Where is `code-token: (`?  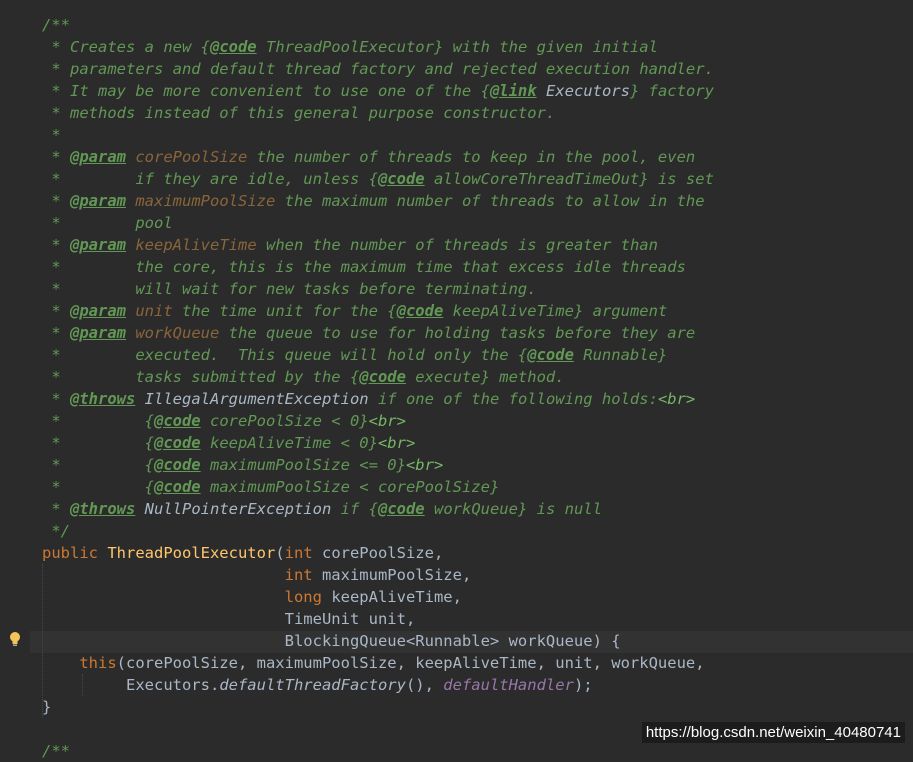 code-token: ( is located at coordinates (280, 553).